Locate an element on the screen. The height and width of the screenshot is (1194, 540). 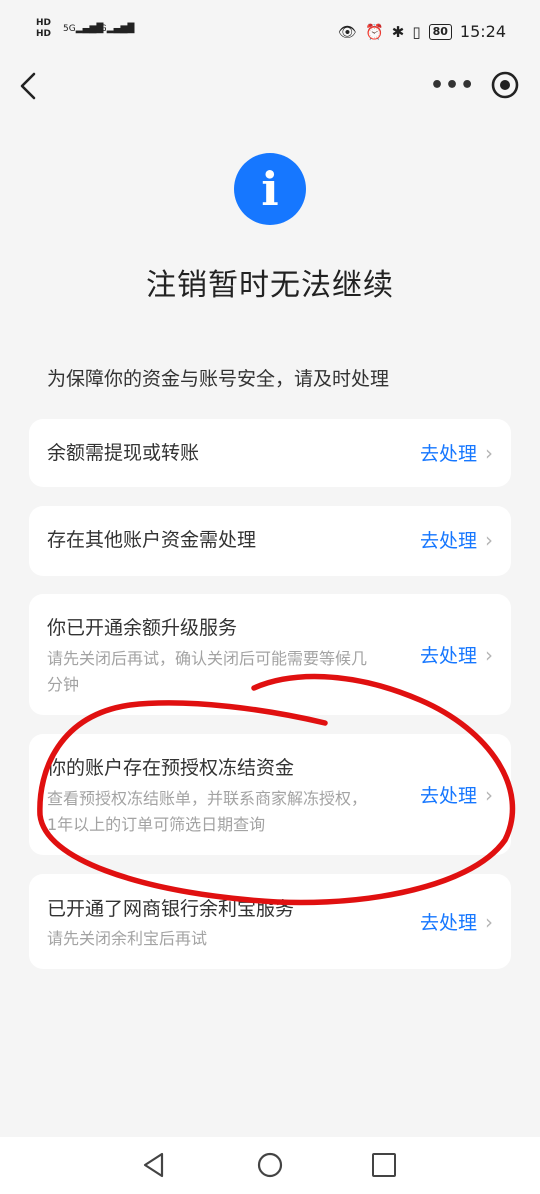
back-button is located at coordinates (29, 86).